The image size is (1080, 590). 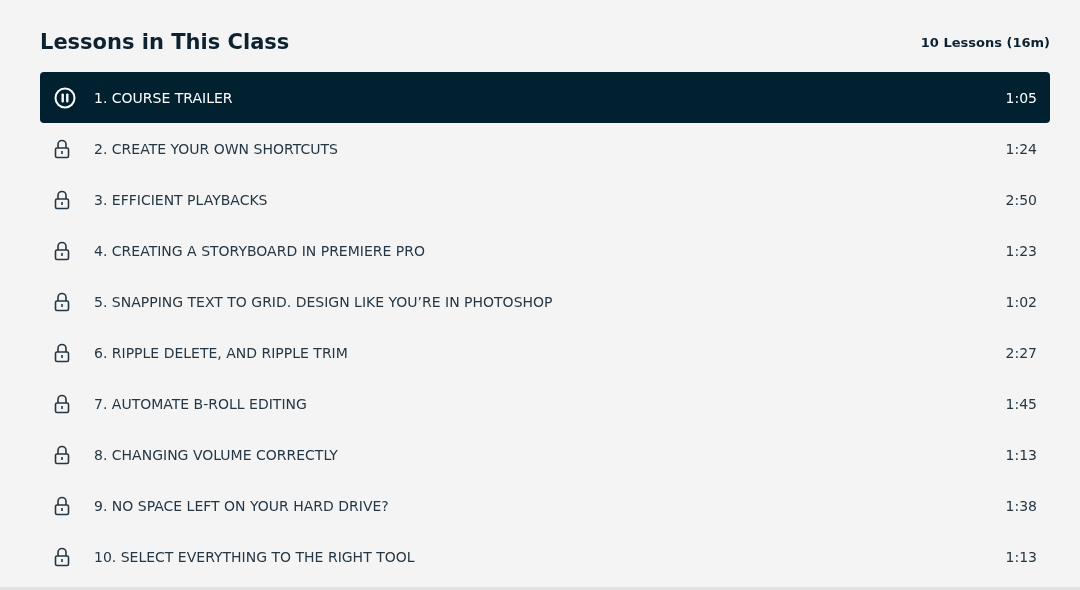 I want to click on lesson-title: 9. NO SPACE LEFT ON YOUR HARD DRIVE?, so click(x=242, y=505).